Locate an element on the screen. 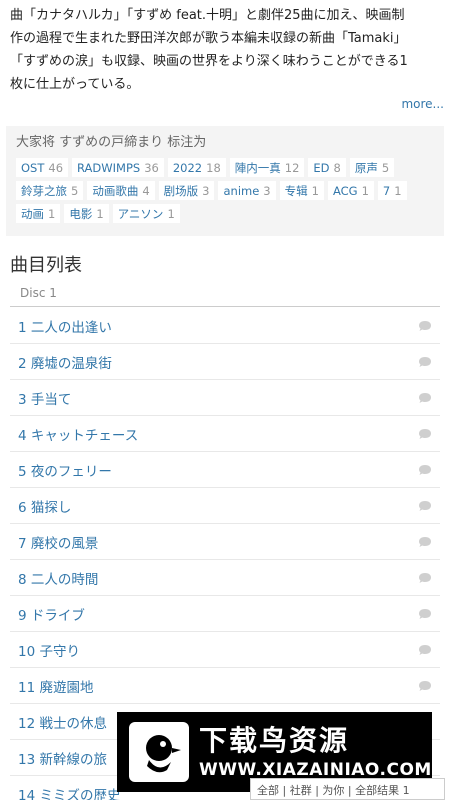  tag-label: 陣内一真 is located at coordinates (257, 167).